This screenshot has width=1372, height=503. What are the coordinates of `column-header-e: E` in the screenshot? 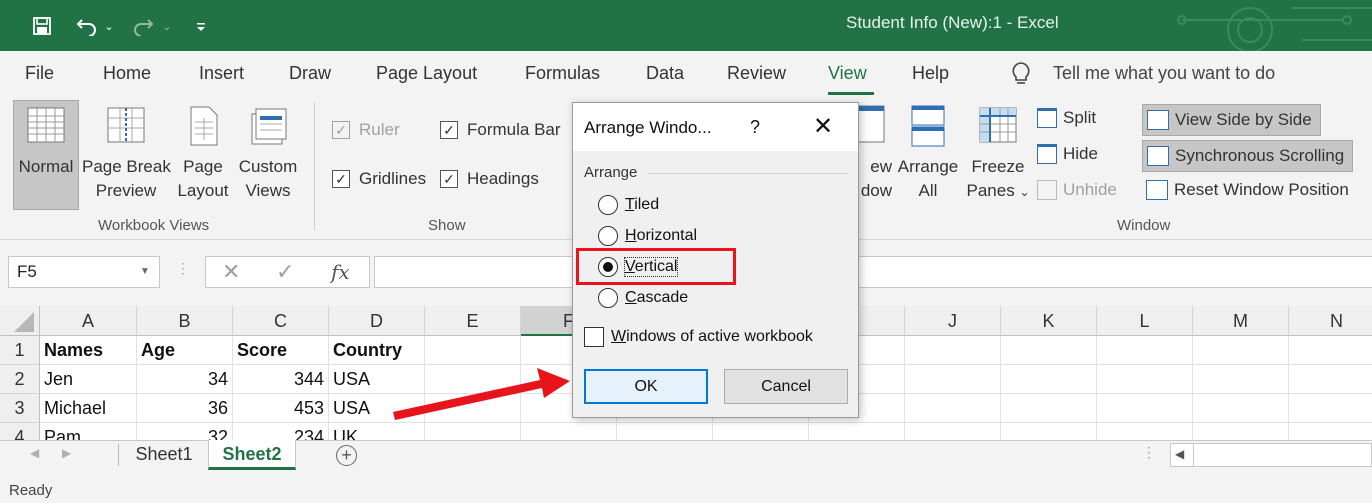 It's located at (473, 321).